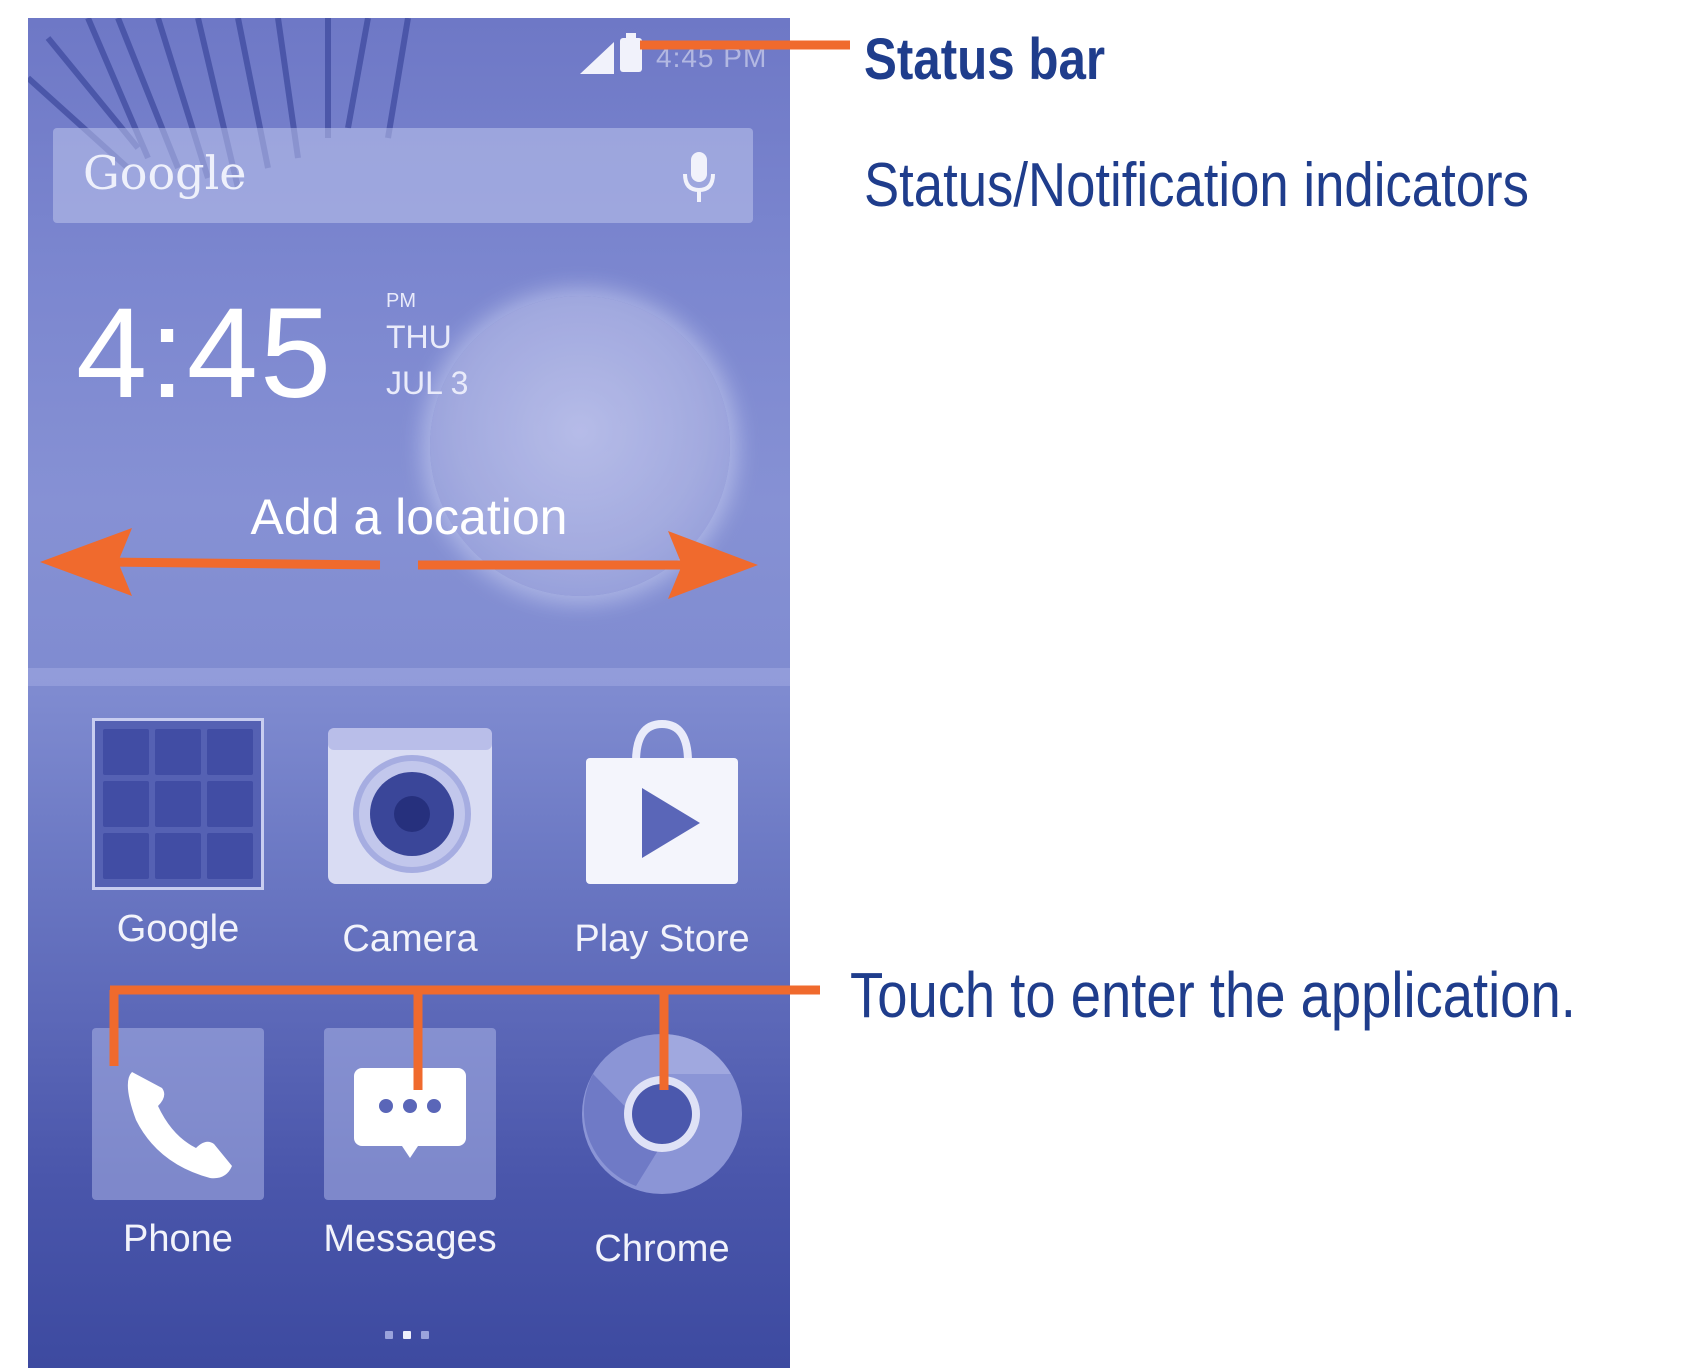 This screenshot has width=1706, height=1368. I want to click on annotation-indicators: Status/Notification indicators, so click(1196, 185).